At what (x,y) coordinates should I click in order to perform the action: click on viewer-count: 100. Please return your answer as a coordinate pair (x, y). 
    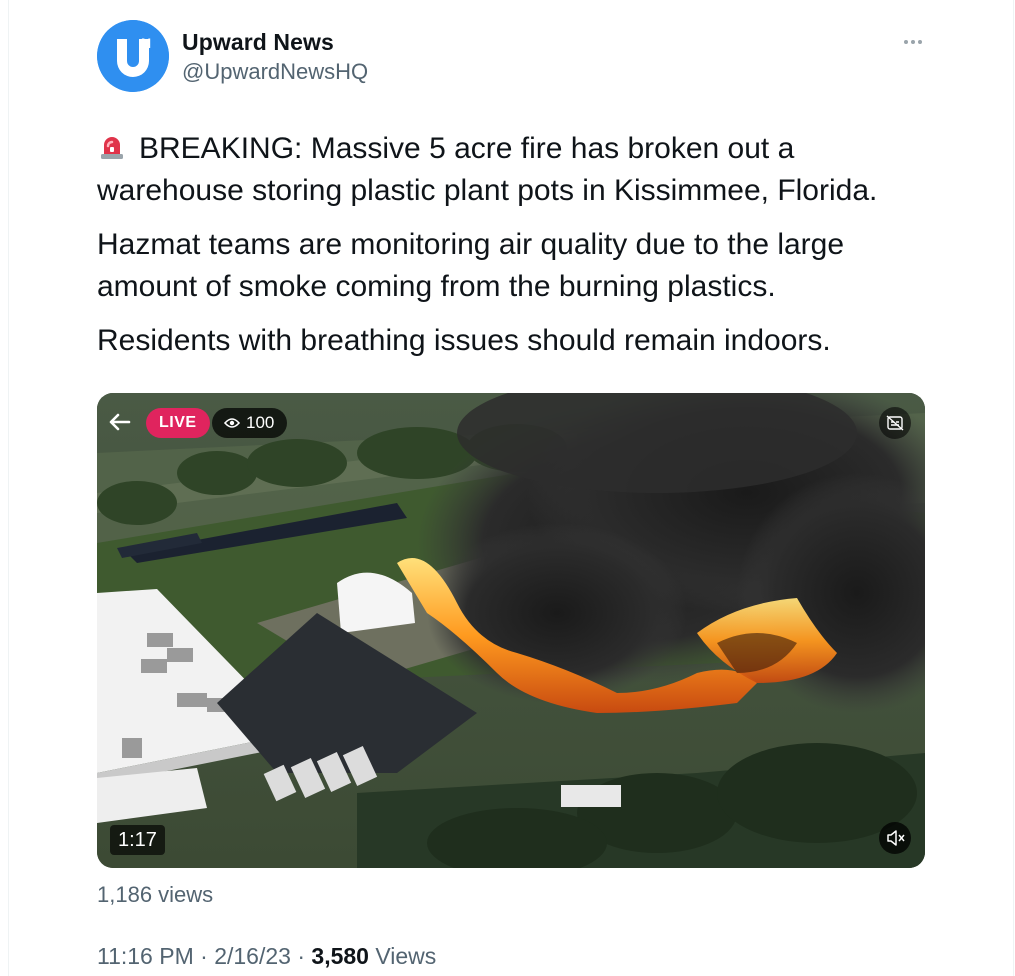
    Looking at the image, I should click on (260, 422).